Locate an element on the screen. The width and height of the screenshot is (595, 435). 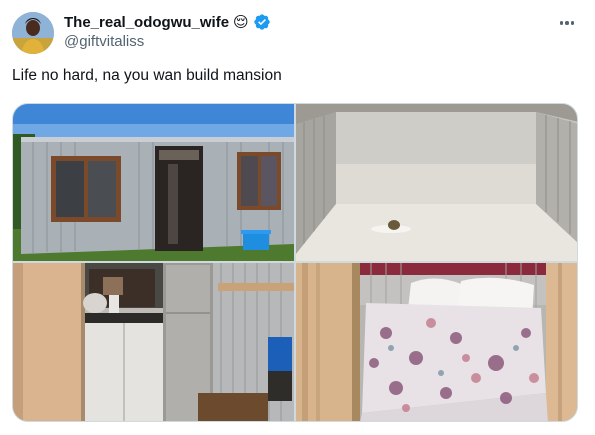
author-name-row: The_real_odogwu_wife 😌 is located at coordinates (167, 22).